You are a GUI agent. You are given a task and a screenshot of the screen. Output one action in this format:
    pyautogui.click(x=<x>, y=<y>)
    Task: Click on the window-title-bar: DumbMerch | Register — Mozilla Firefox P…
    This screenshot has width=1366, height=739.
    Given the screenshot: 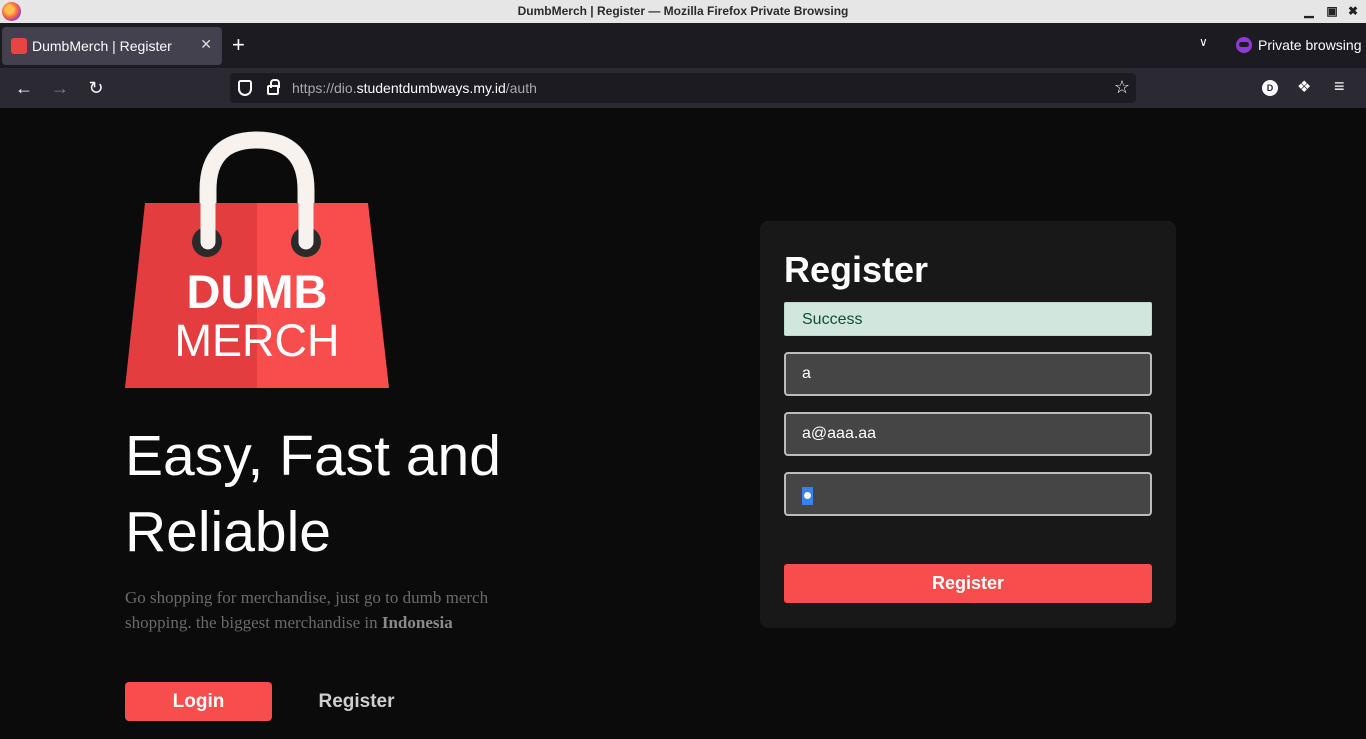 What is the action you would take?
    pyautogui.click(x=683, y=11)
    